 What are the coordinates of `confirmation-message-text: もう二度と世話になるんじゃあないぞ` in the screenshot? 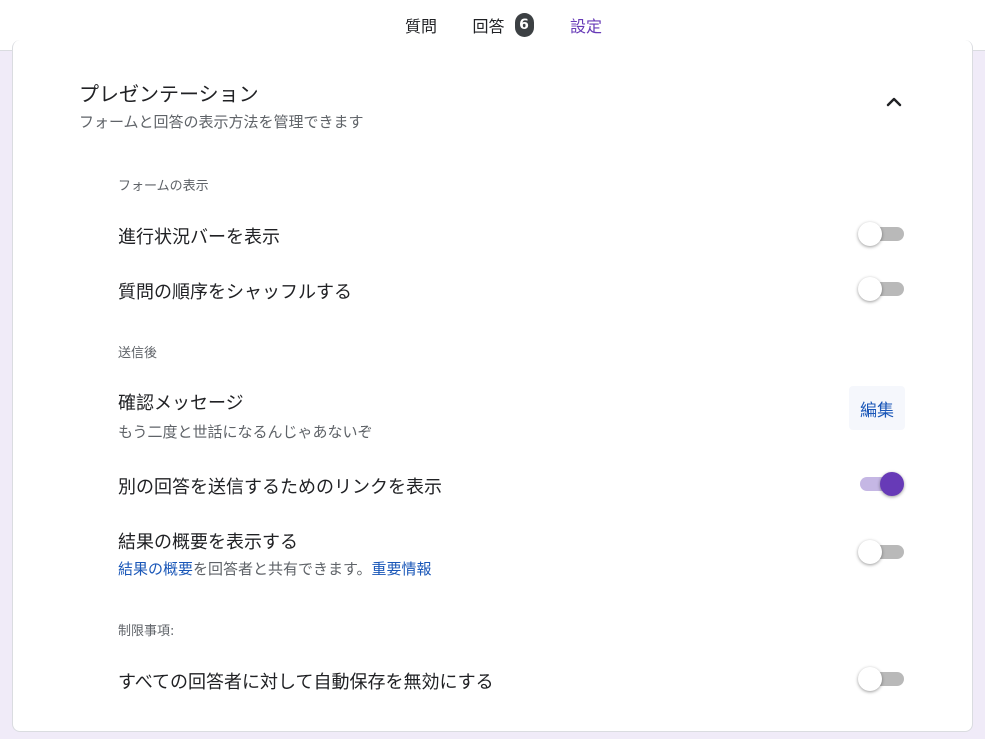 It's located at (245, 432).